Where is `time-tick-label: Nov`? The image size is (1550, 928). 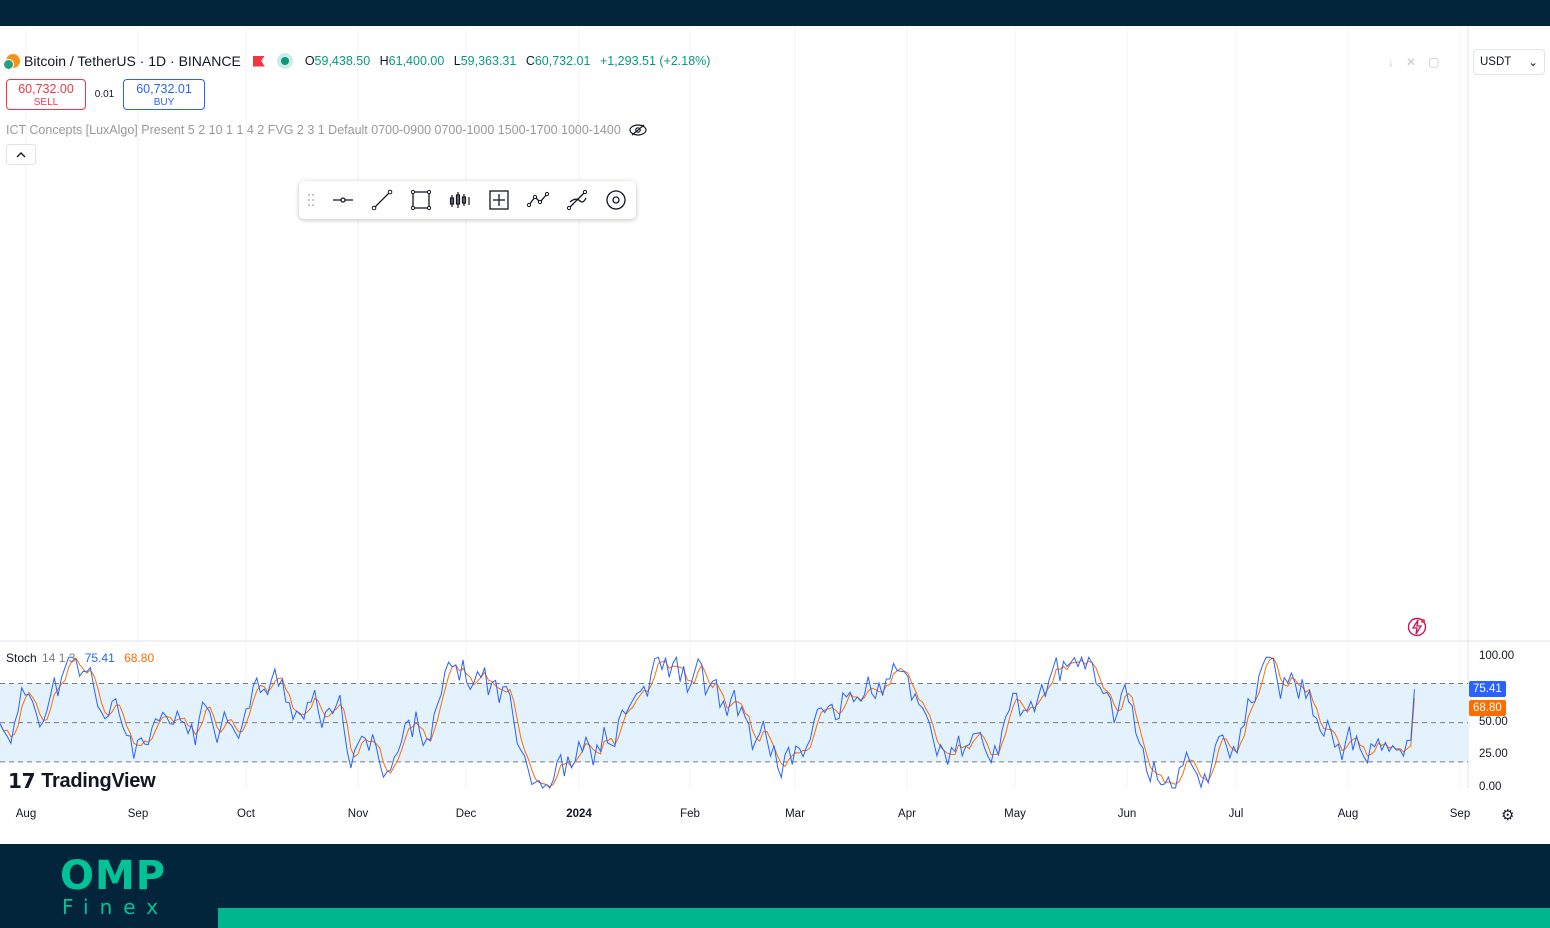
time-tick-label: Nov is located at coordinates (358, 814).